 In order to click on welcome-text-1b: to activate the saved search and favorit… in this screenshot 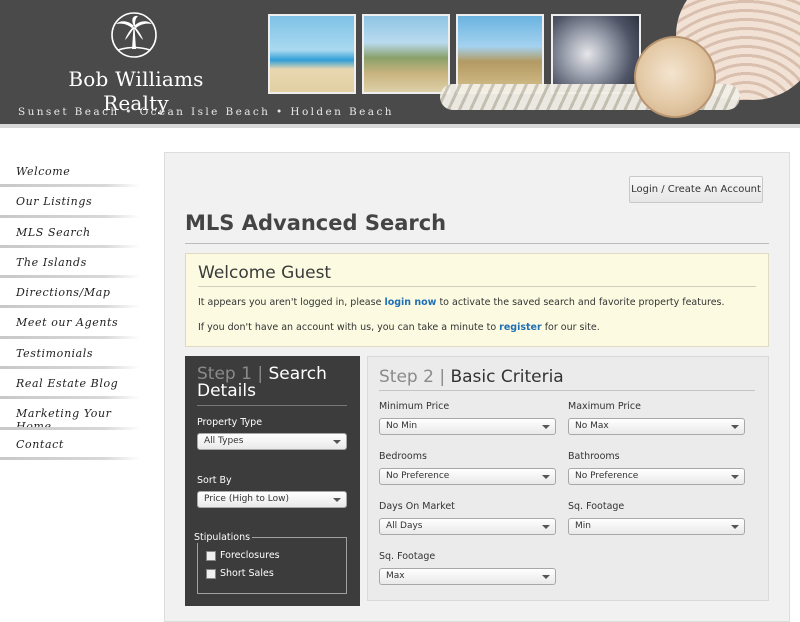, I will do `click(580, 302)`.